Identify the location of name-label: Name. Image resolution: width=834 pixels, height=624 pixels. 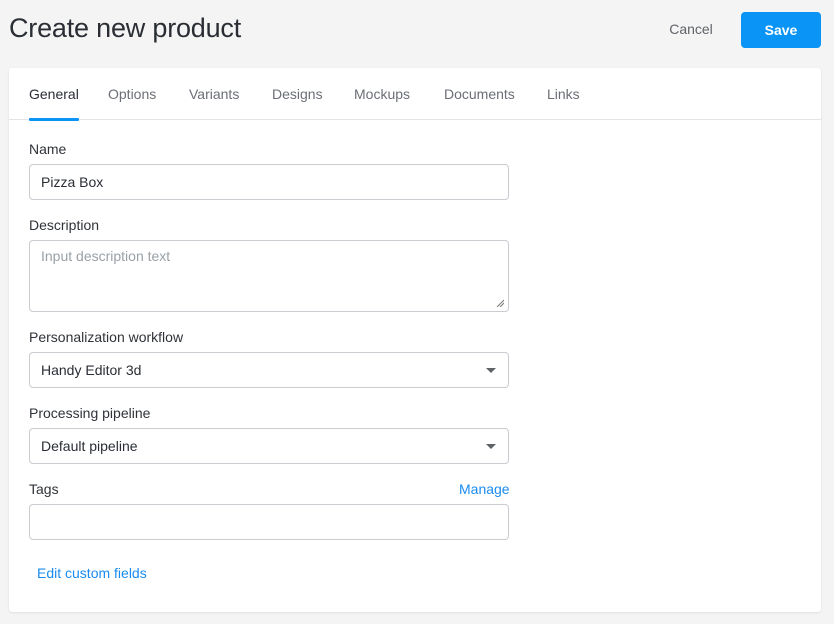
(48, 149).